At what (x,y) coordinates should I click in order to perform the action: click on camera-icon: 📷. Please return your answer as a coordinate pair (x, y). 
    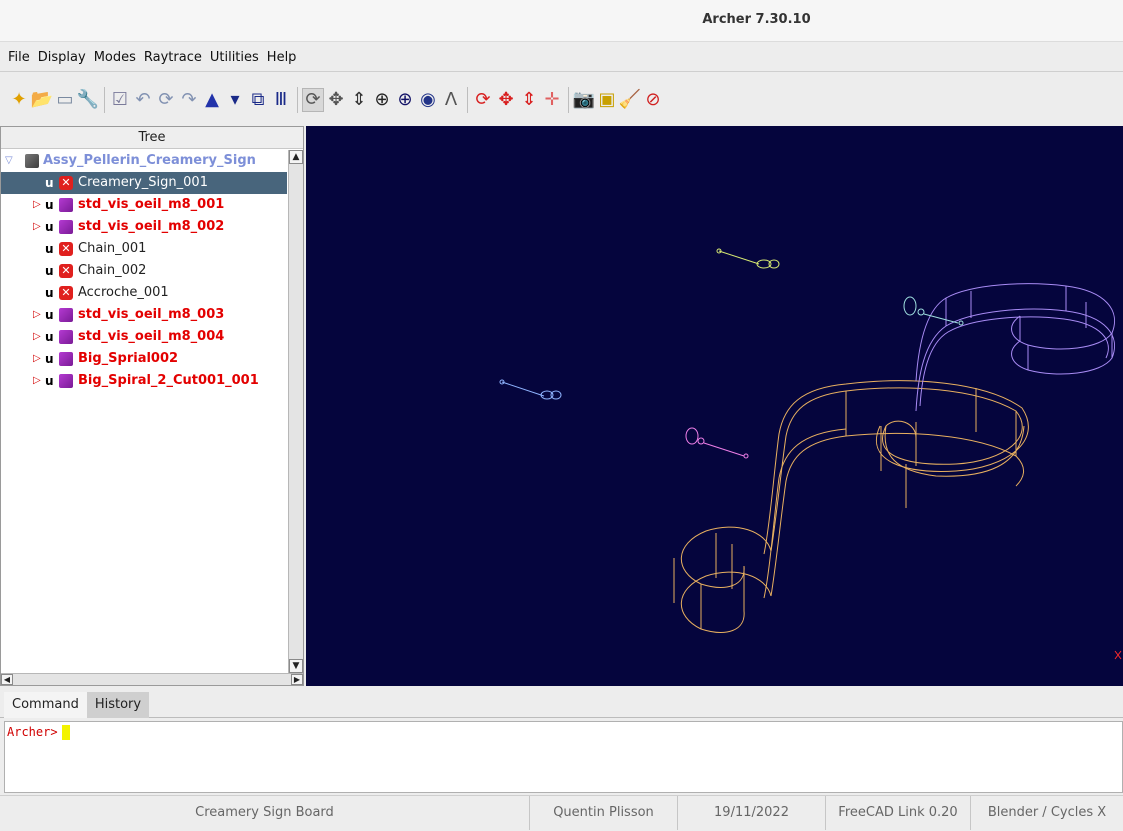
    Looking at the image, I should click on (584, 100).